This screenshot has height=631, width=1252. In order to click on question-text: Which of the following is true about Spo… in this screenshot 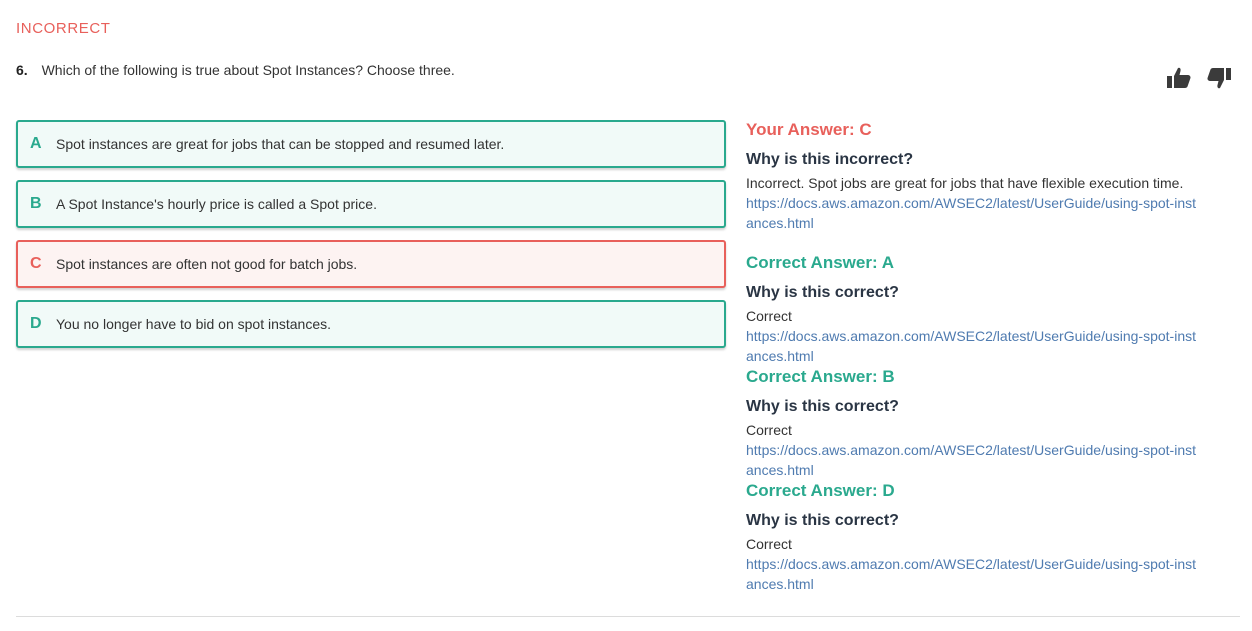, I will do `click(248, 70)`.